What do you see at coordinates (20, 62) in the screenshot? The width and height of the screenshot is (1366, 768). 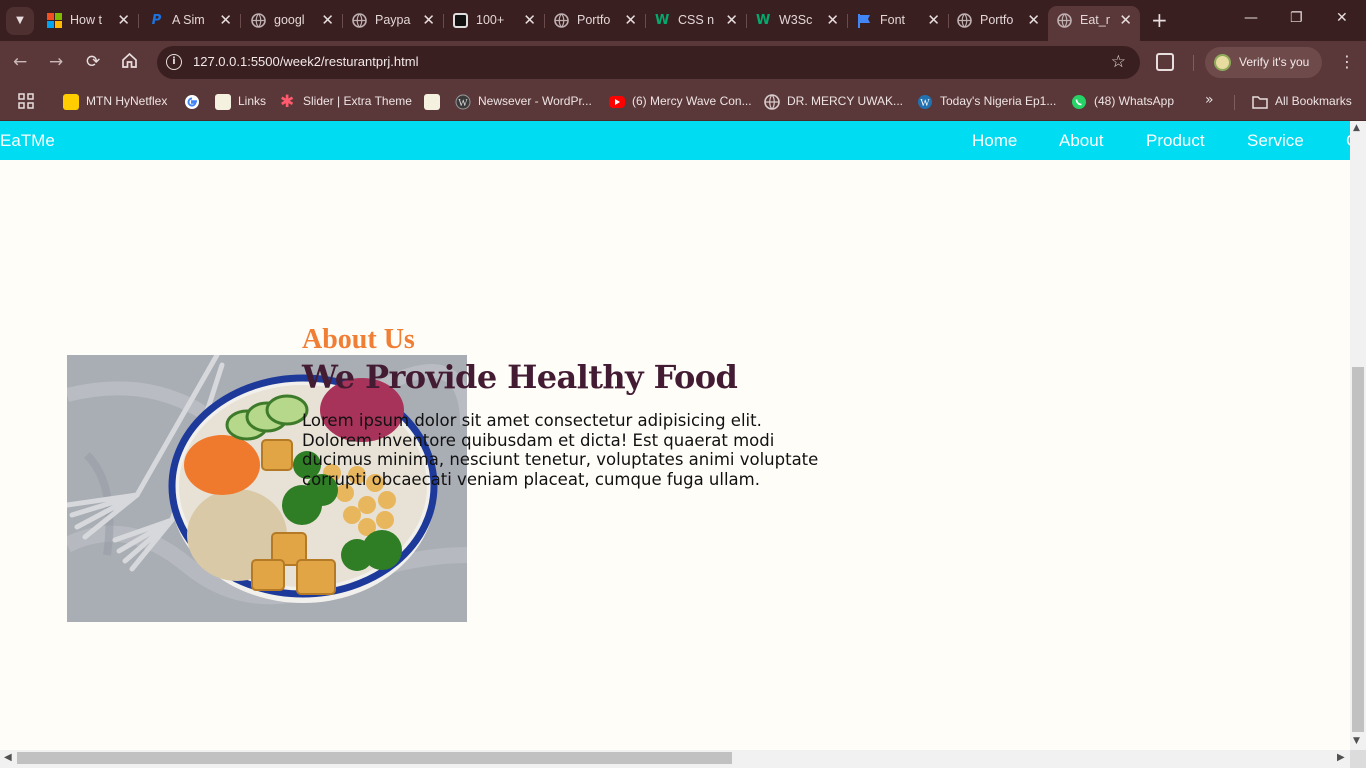 I see `back-button: ←` at bounding box center [20, 62].